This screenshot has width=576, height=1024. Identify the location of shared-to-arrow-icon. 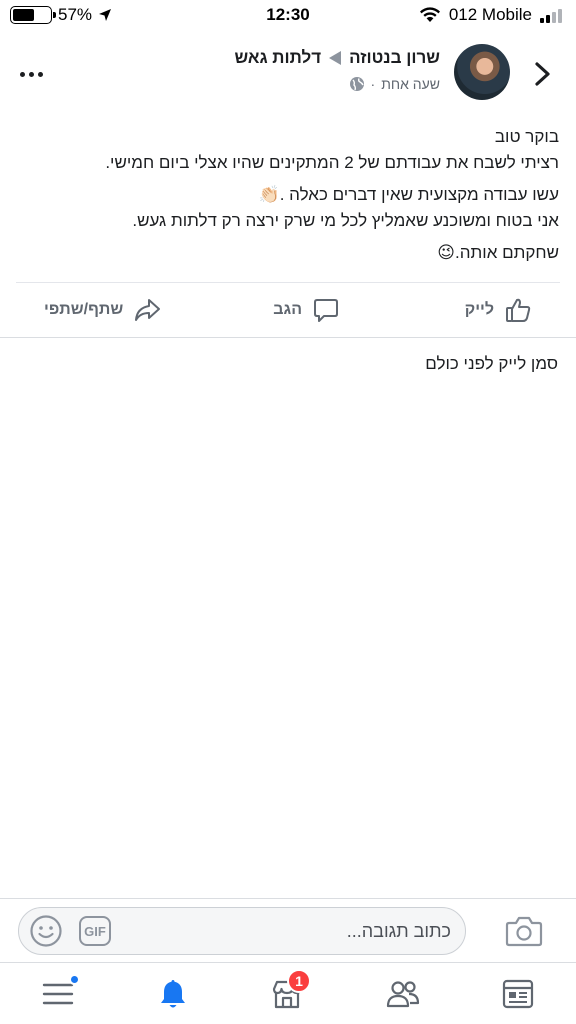
(335, 58).